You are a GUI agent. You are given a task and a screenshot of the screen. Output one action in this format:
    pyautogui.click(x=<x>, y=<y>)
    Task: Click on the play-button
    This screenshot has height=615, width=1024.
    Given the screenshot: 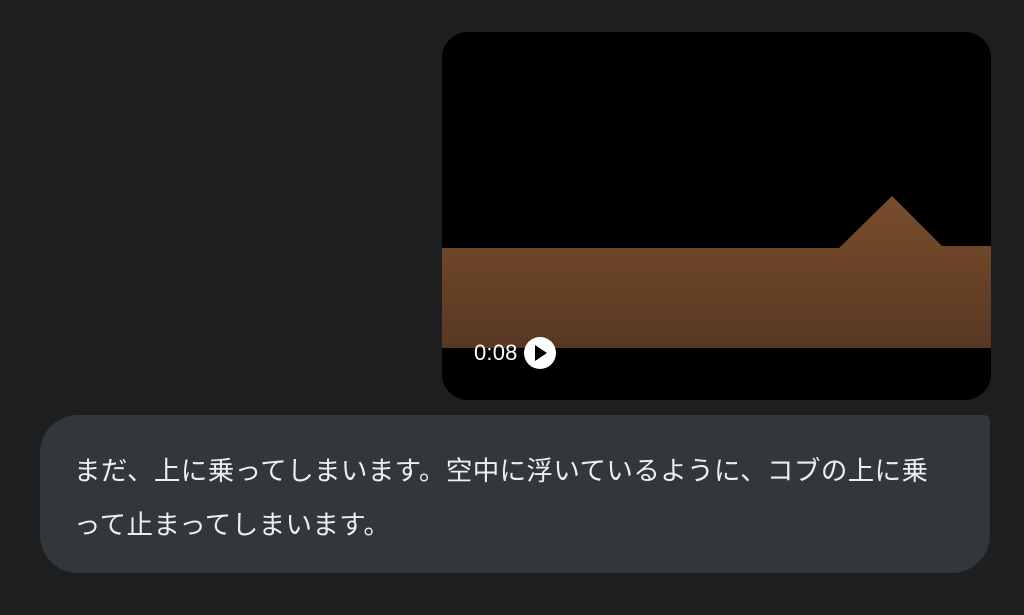 What is the action you would take?
    pyautogui.click(x=539, y=353)
    